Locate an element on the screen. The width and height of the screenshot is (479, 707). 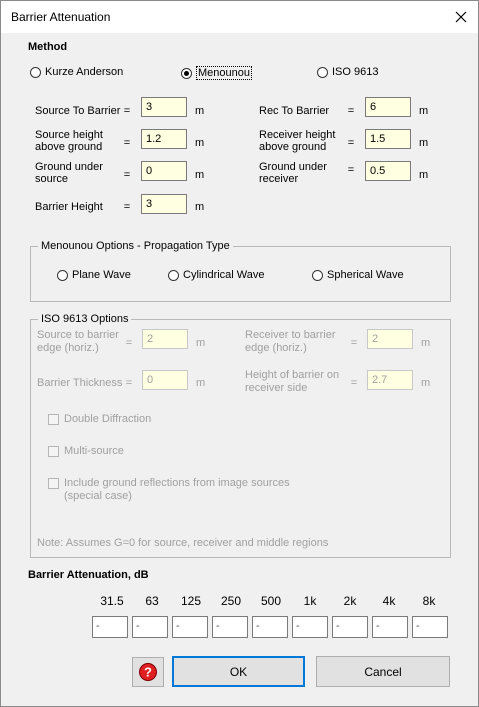
method-heading: Method is located at coordinates (48, 47).